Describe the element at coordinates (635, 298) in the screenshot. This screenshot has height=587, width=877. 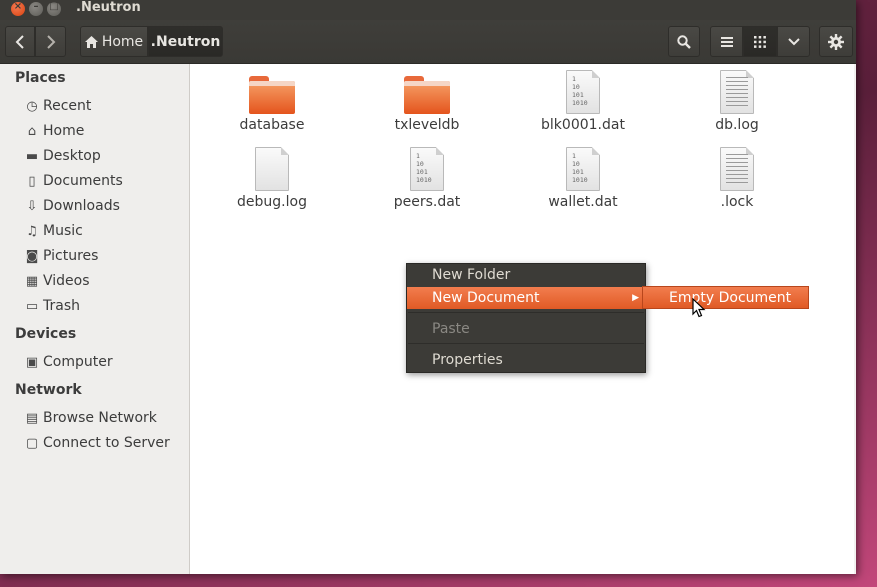
I see `submenu-arrow-icon: ▶` at that location.